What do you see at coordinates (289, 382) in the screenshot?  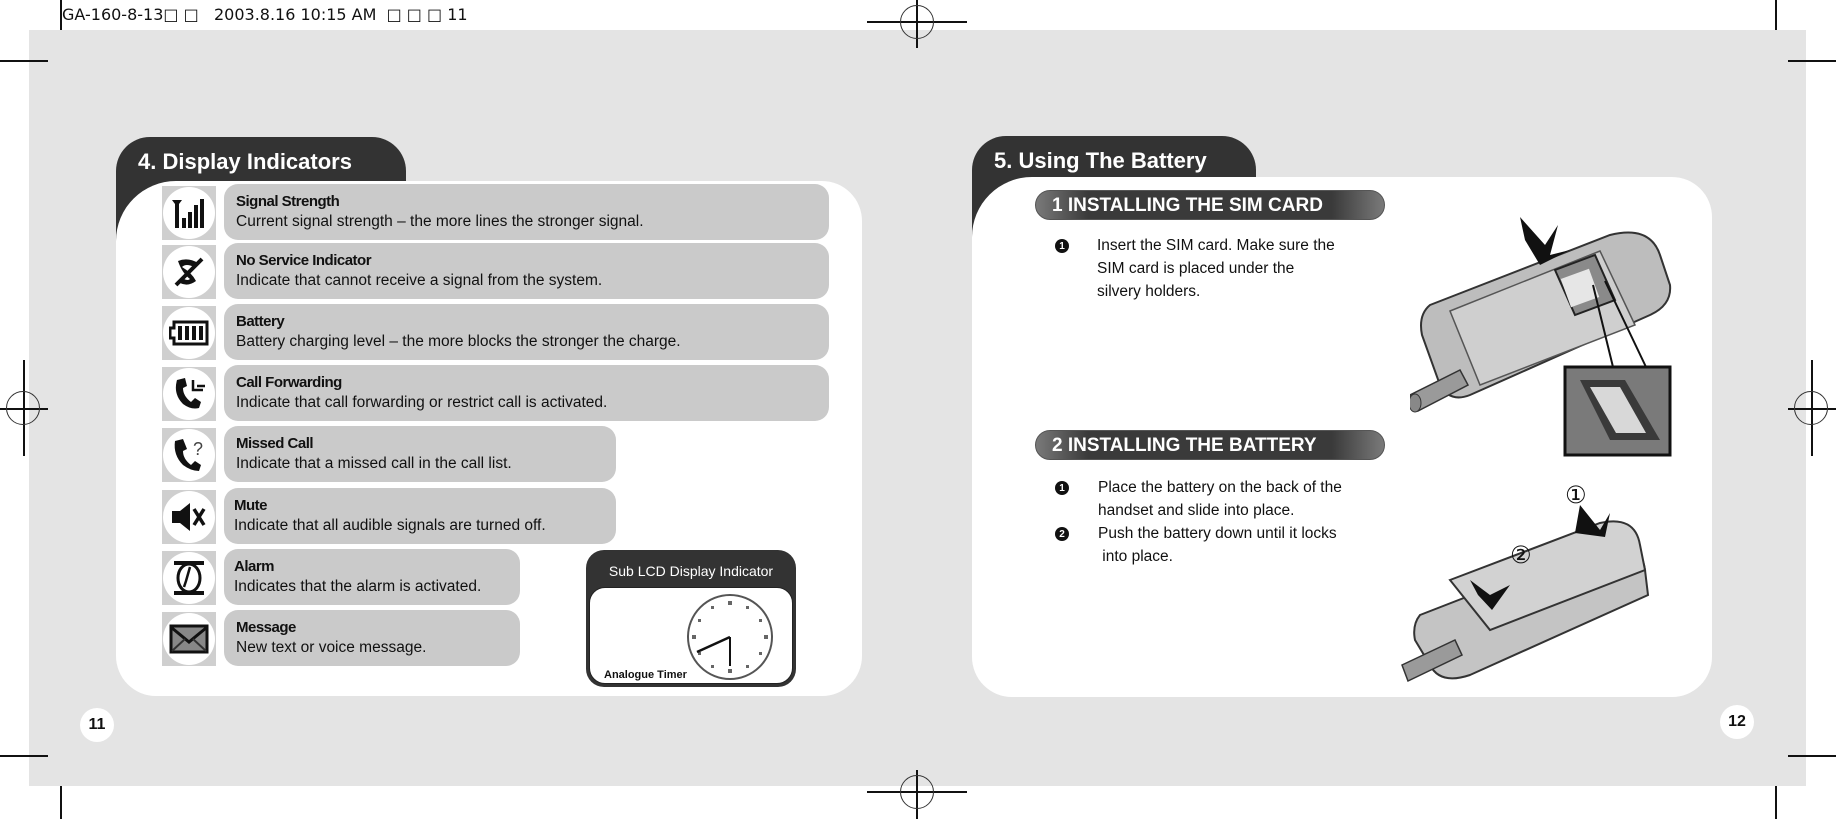 I see `indicator-title: Call Forwarding` at bounding box center [289, 382].